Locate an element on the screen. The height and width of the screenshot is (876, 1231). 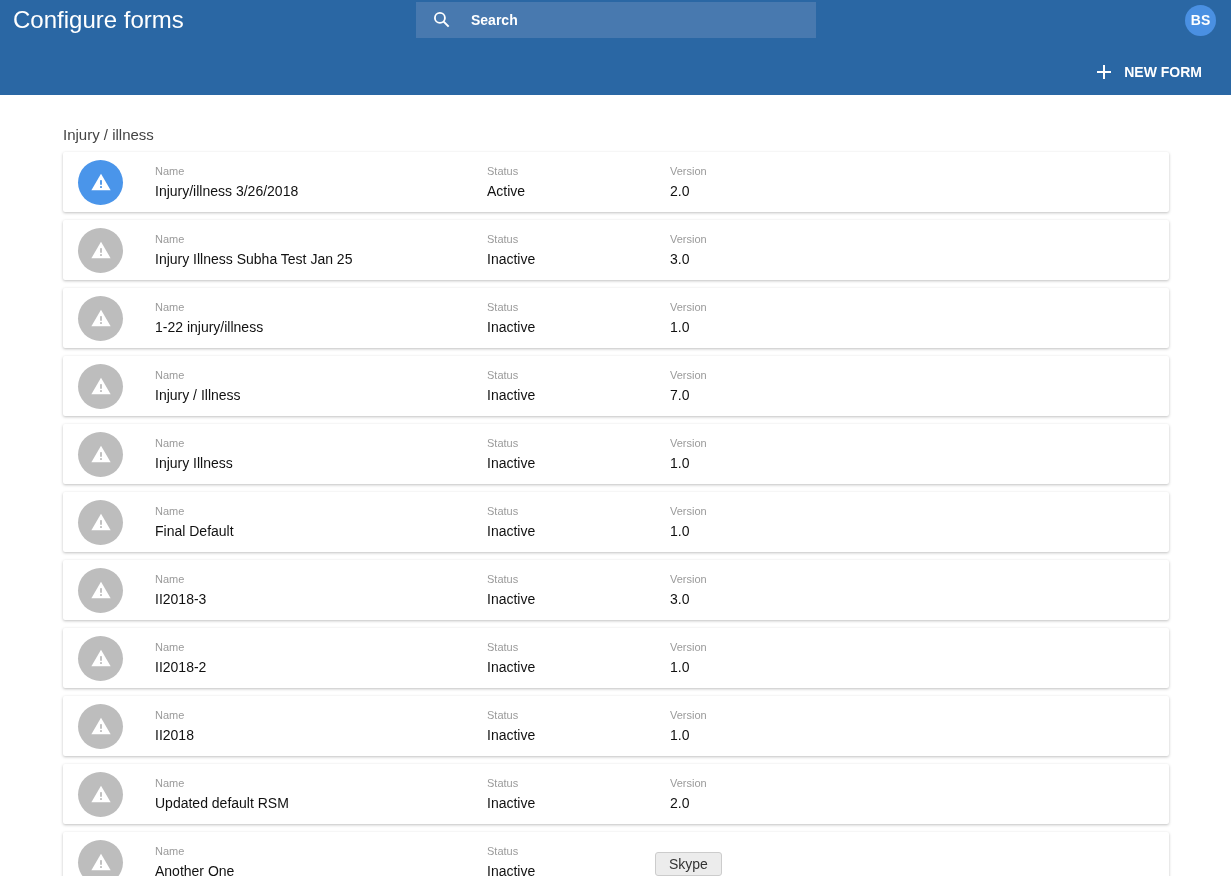
form-card: Name II2018 Status Inactive Version 1.0 is located at coordinates (616, 726).